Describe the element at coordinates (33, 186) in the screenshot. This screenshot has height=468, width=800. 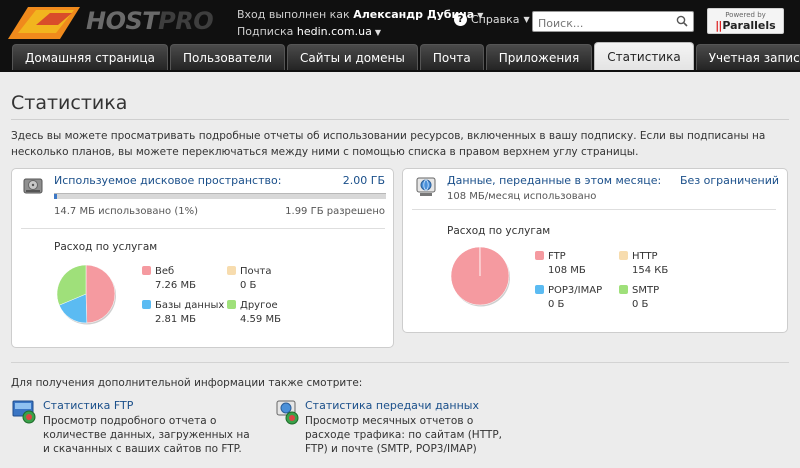
I see `hard-drive-icon` at that location.